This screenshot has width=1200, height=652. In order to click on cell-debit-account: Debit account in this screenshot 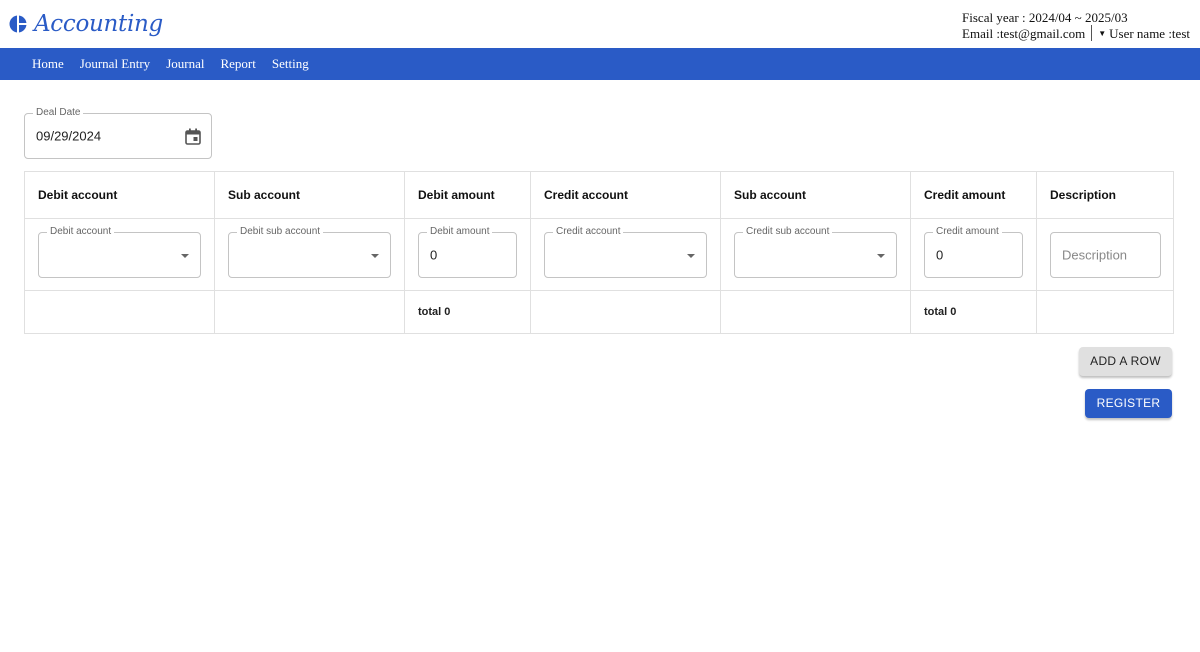, I will do `click(119, 254)`.